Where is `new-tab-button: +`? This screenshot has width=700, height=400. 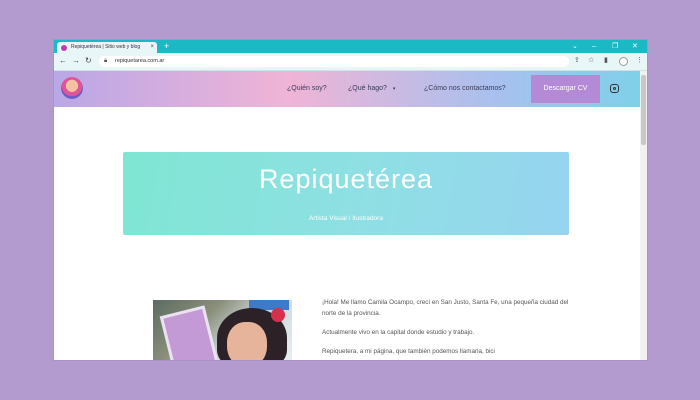
new-tab-button: + is located at coordinates (166, 46).